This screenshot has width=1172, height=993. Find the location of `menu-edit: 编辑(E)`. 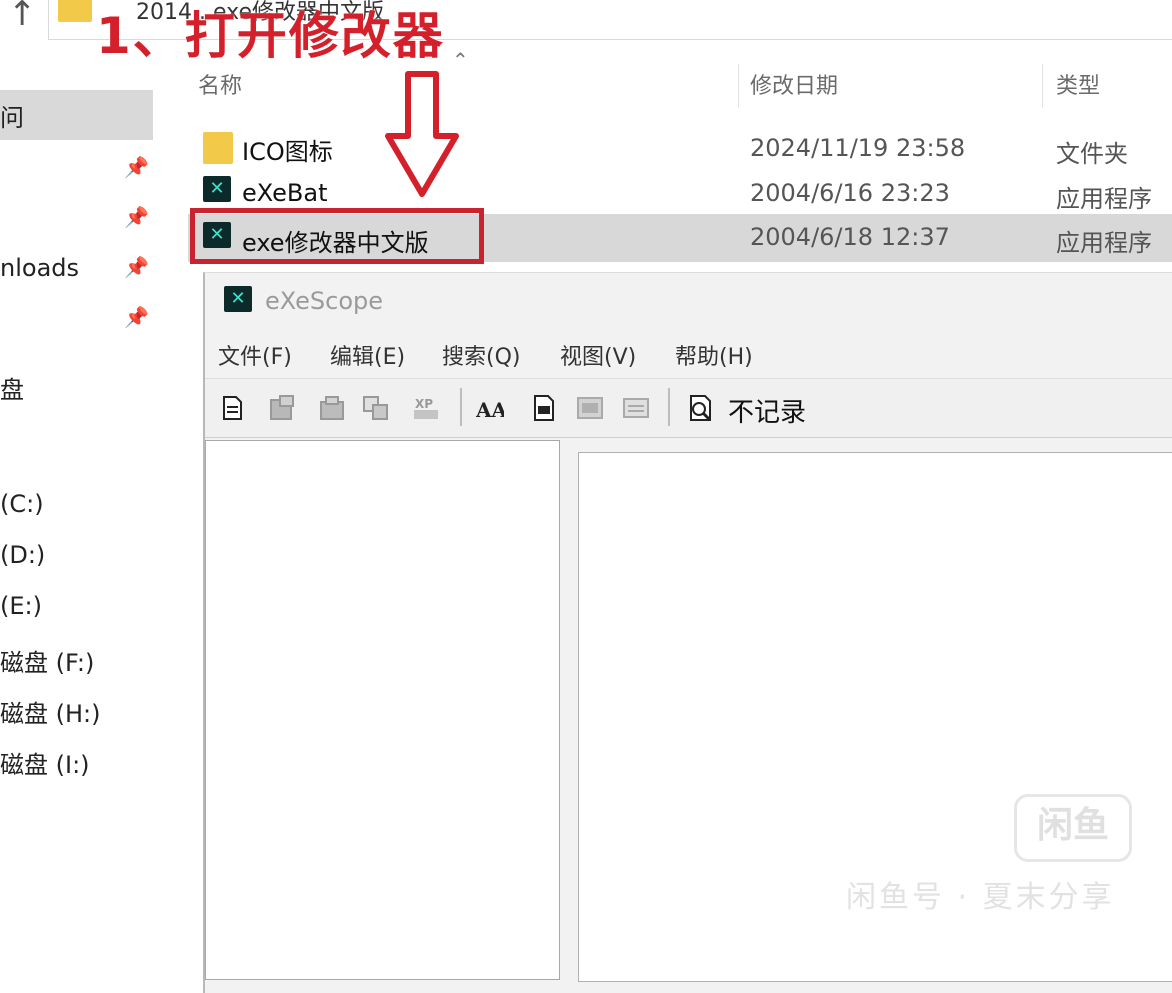

menu-edit: 编辑(E) is located at coordinates (367, 355).